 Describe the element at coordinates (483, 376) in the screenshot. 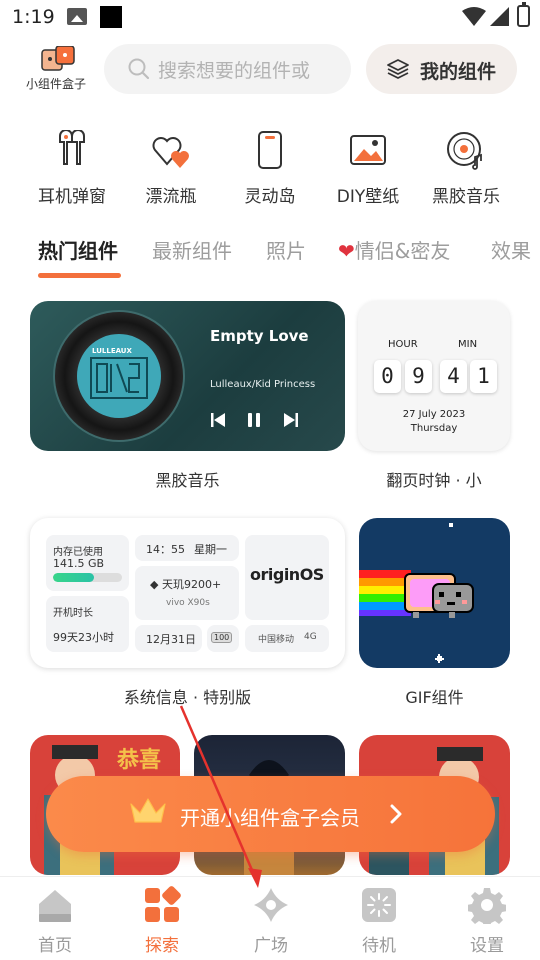

I see `clock-digit: 1` at that location.